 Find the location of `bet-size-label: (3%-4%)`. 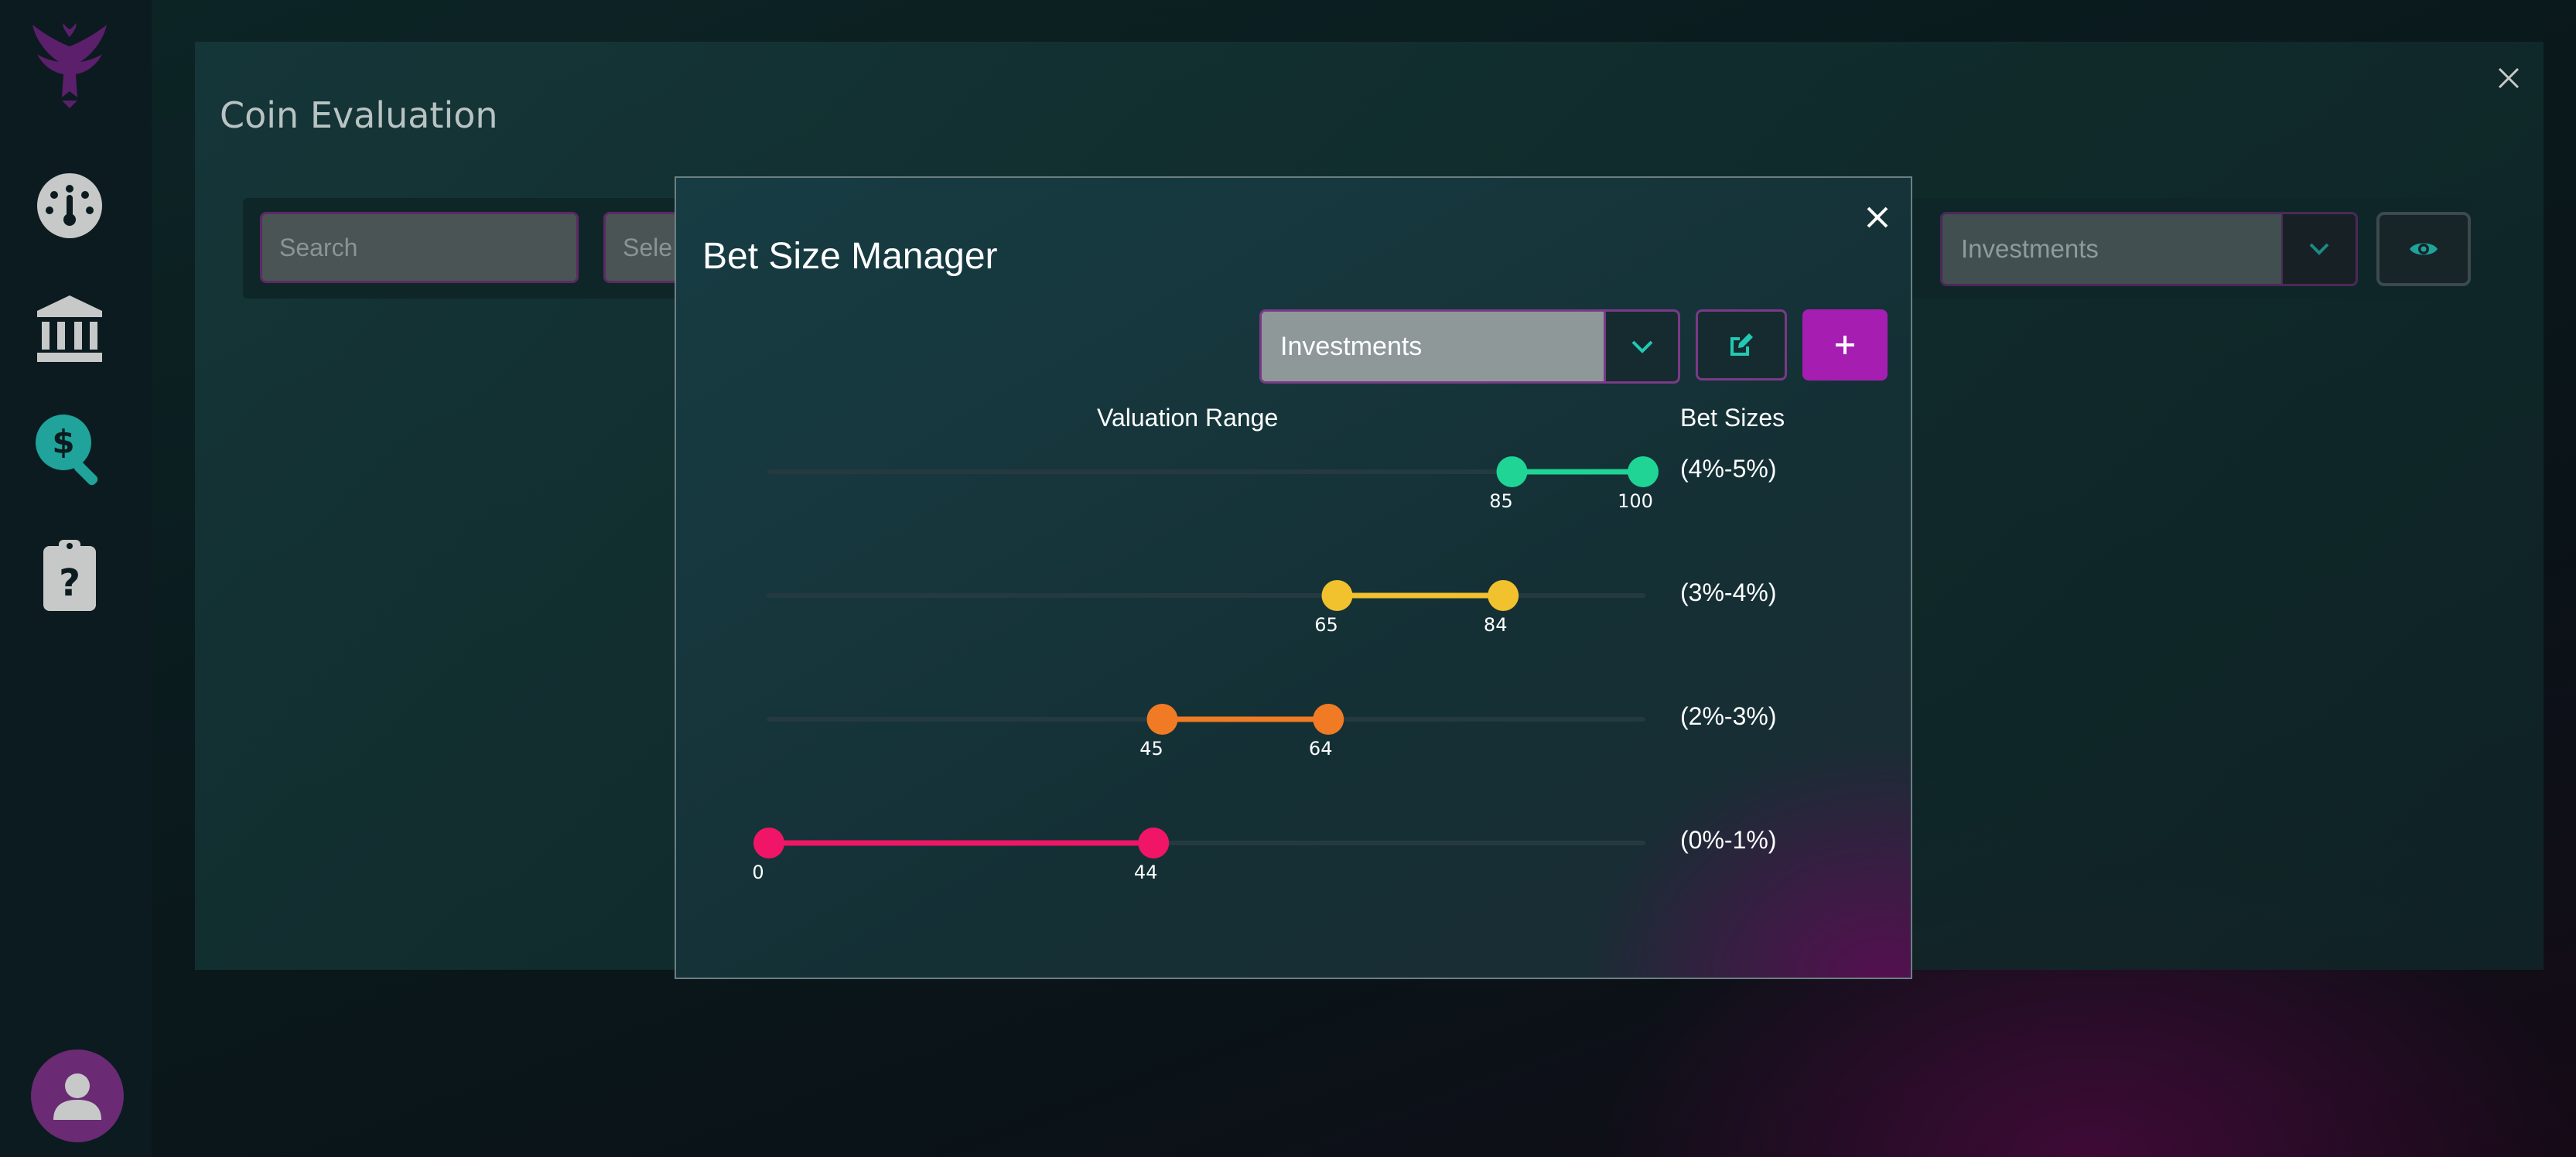

bet-size-label: (3%-4%) is located at coordinates (1728, 592).